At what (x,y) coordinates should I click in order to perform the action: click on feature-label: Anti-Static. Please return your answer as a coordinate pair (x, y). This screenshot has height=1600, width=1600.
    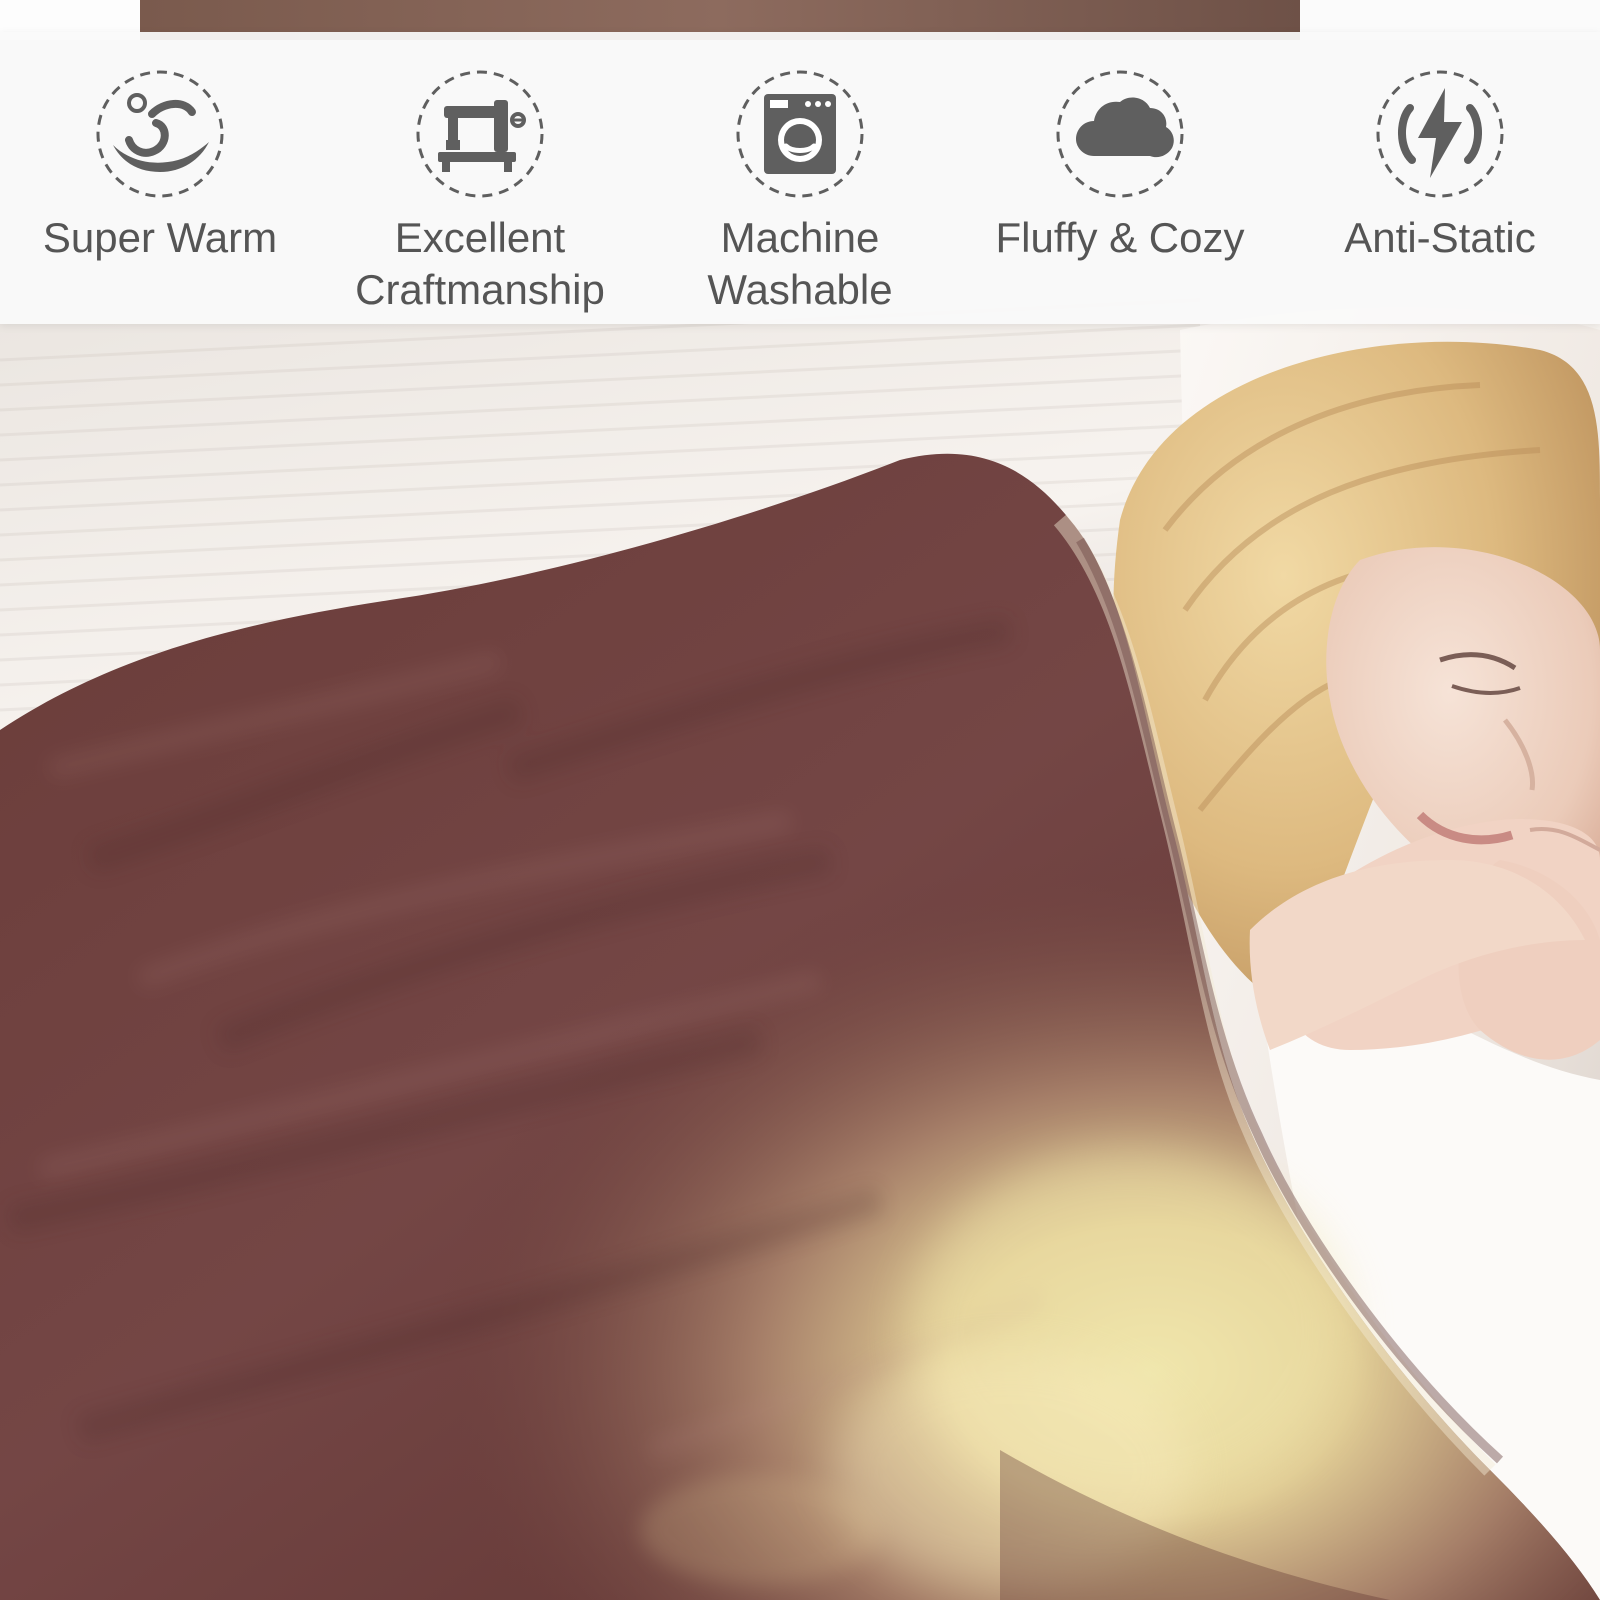
    Looking at the image, I should click on (1440, 237).